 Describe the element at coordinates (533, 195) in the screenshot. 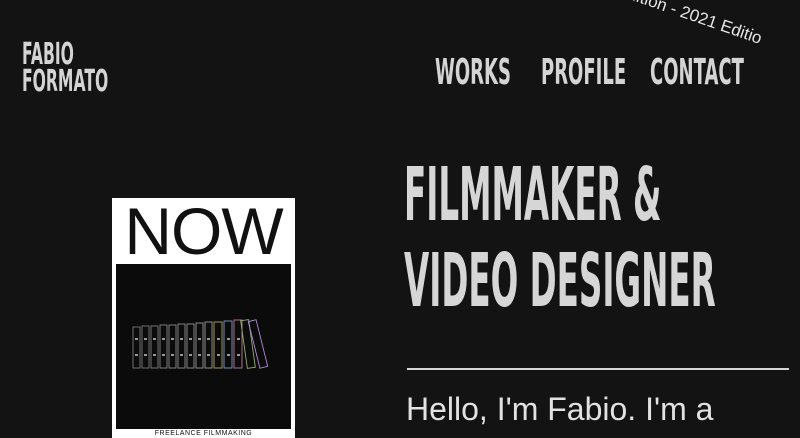

I see `headline-line-1: FILMMAKER &` at that location.